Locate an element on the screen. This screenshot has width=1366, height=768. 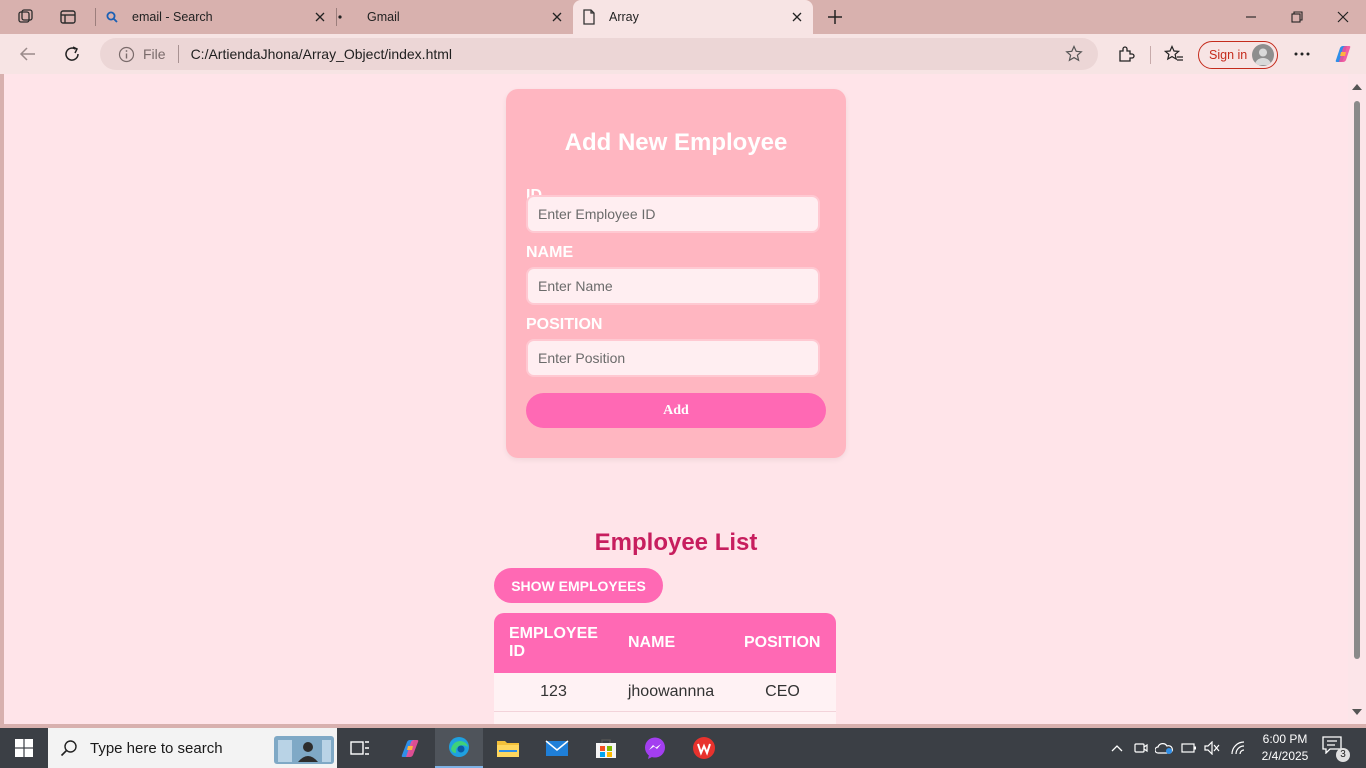
favorite-star-icon is located at coordinates (1074, 54).